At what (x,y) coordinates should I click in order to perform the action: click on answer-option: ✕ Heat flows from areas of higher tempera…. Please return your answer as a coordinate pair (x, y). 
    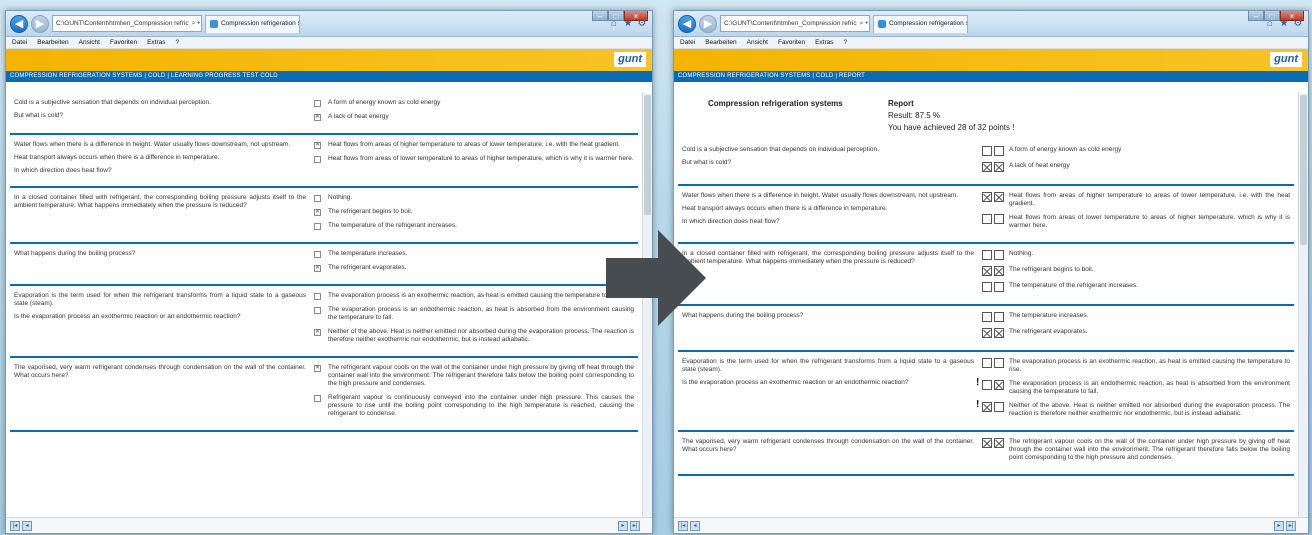
    Looking at the image, I should click on (474, 145).